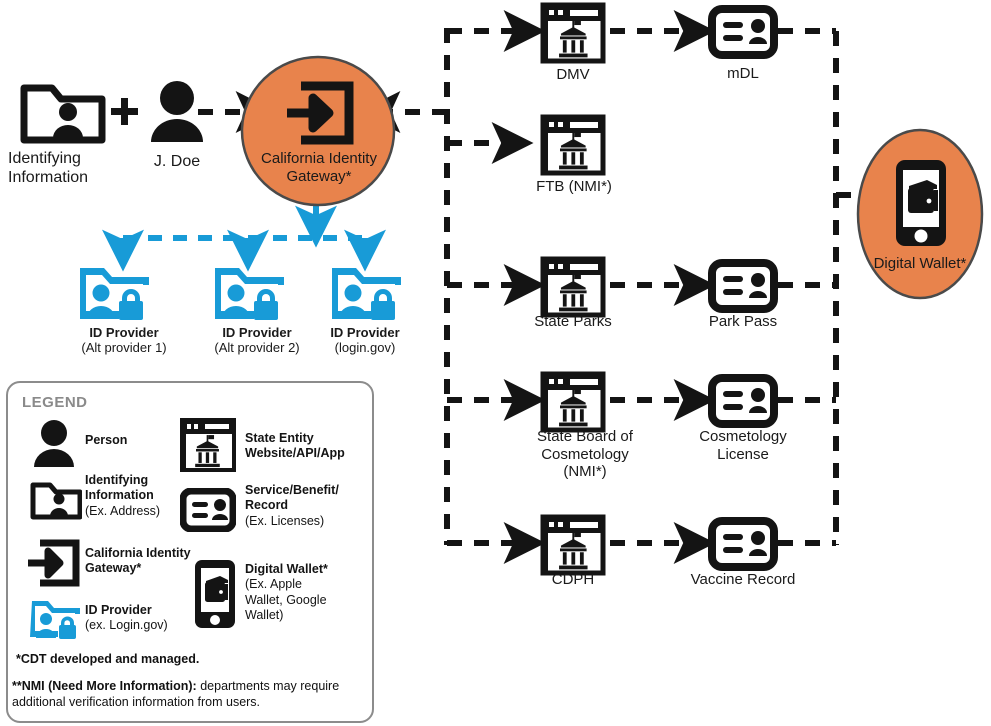 The width and height of the screenshot is (991, 726). What do you see at coordinates (53, 565) in the screenshot?
I see `legend-identity-gateway-icon` at bounding box center [53, 565].